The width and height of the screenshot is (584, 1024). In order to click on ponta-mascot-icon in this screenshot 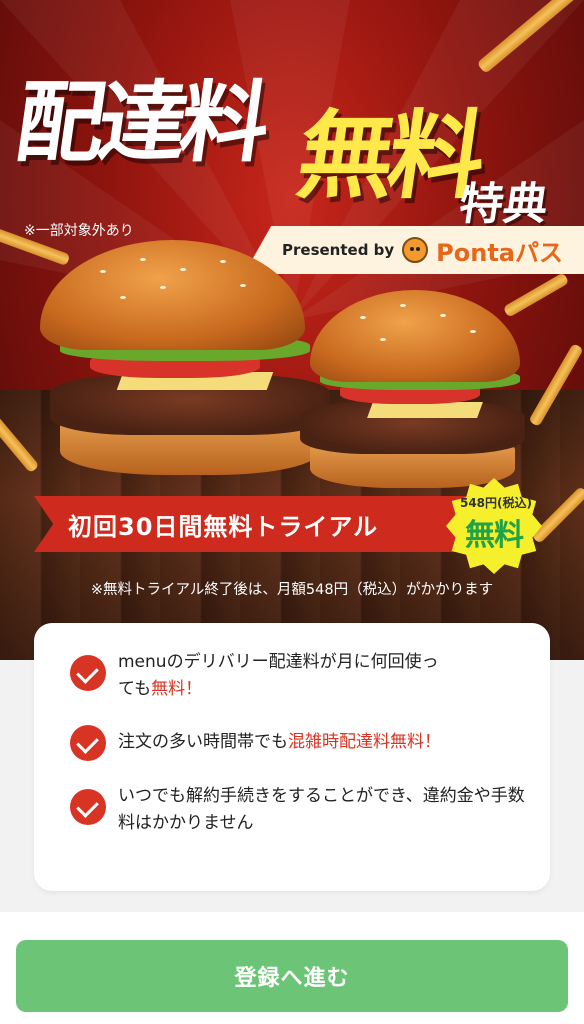, I will do `click(415, 250)`.